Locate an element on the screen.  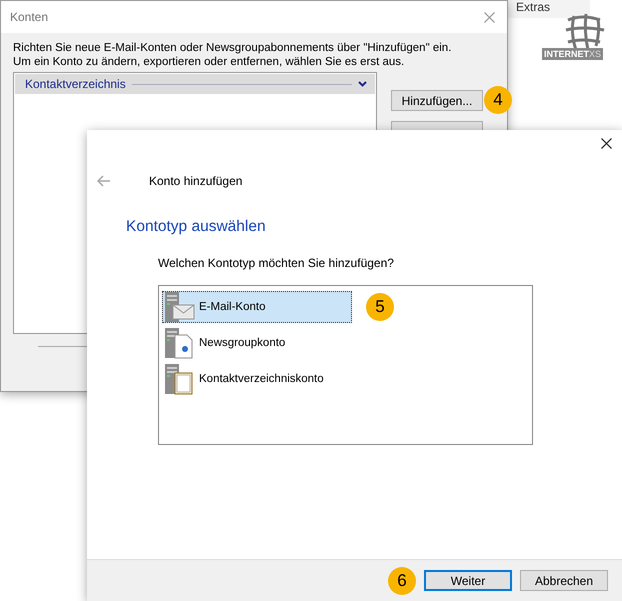
dialog-button: Weiter is located at coordinates (468, 580).